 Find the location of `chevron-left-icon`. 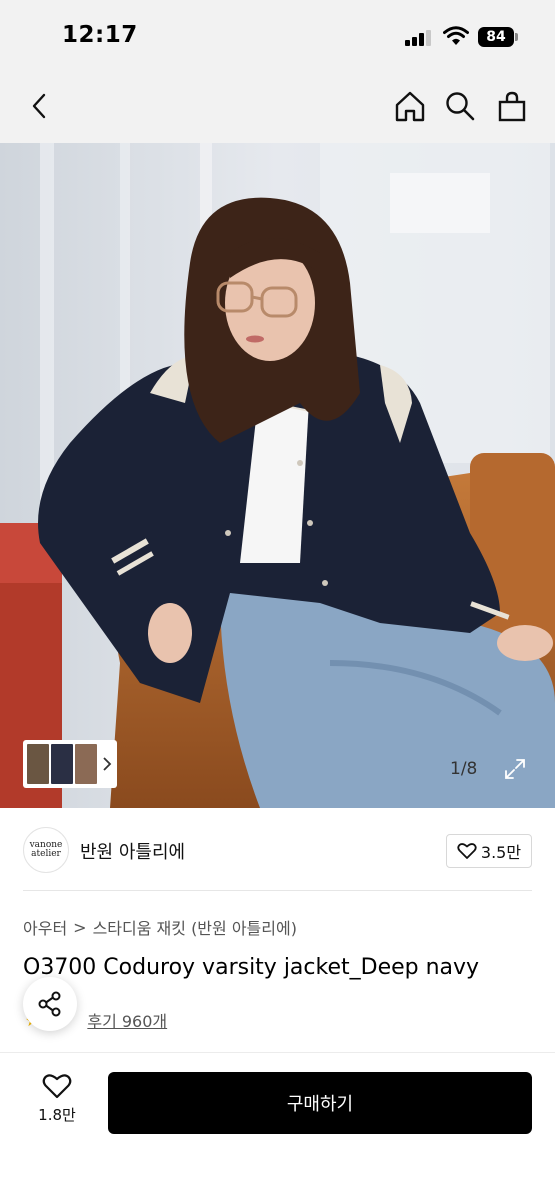

chevron-left-icon is located at coordinates (39, 106).